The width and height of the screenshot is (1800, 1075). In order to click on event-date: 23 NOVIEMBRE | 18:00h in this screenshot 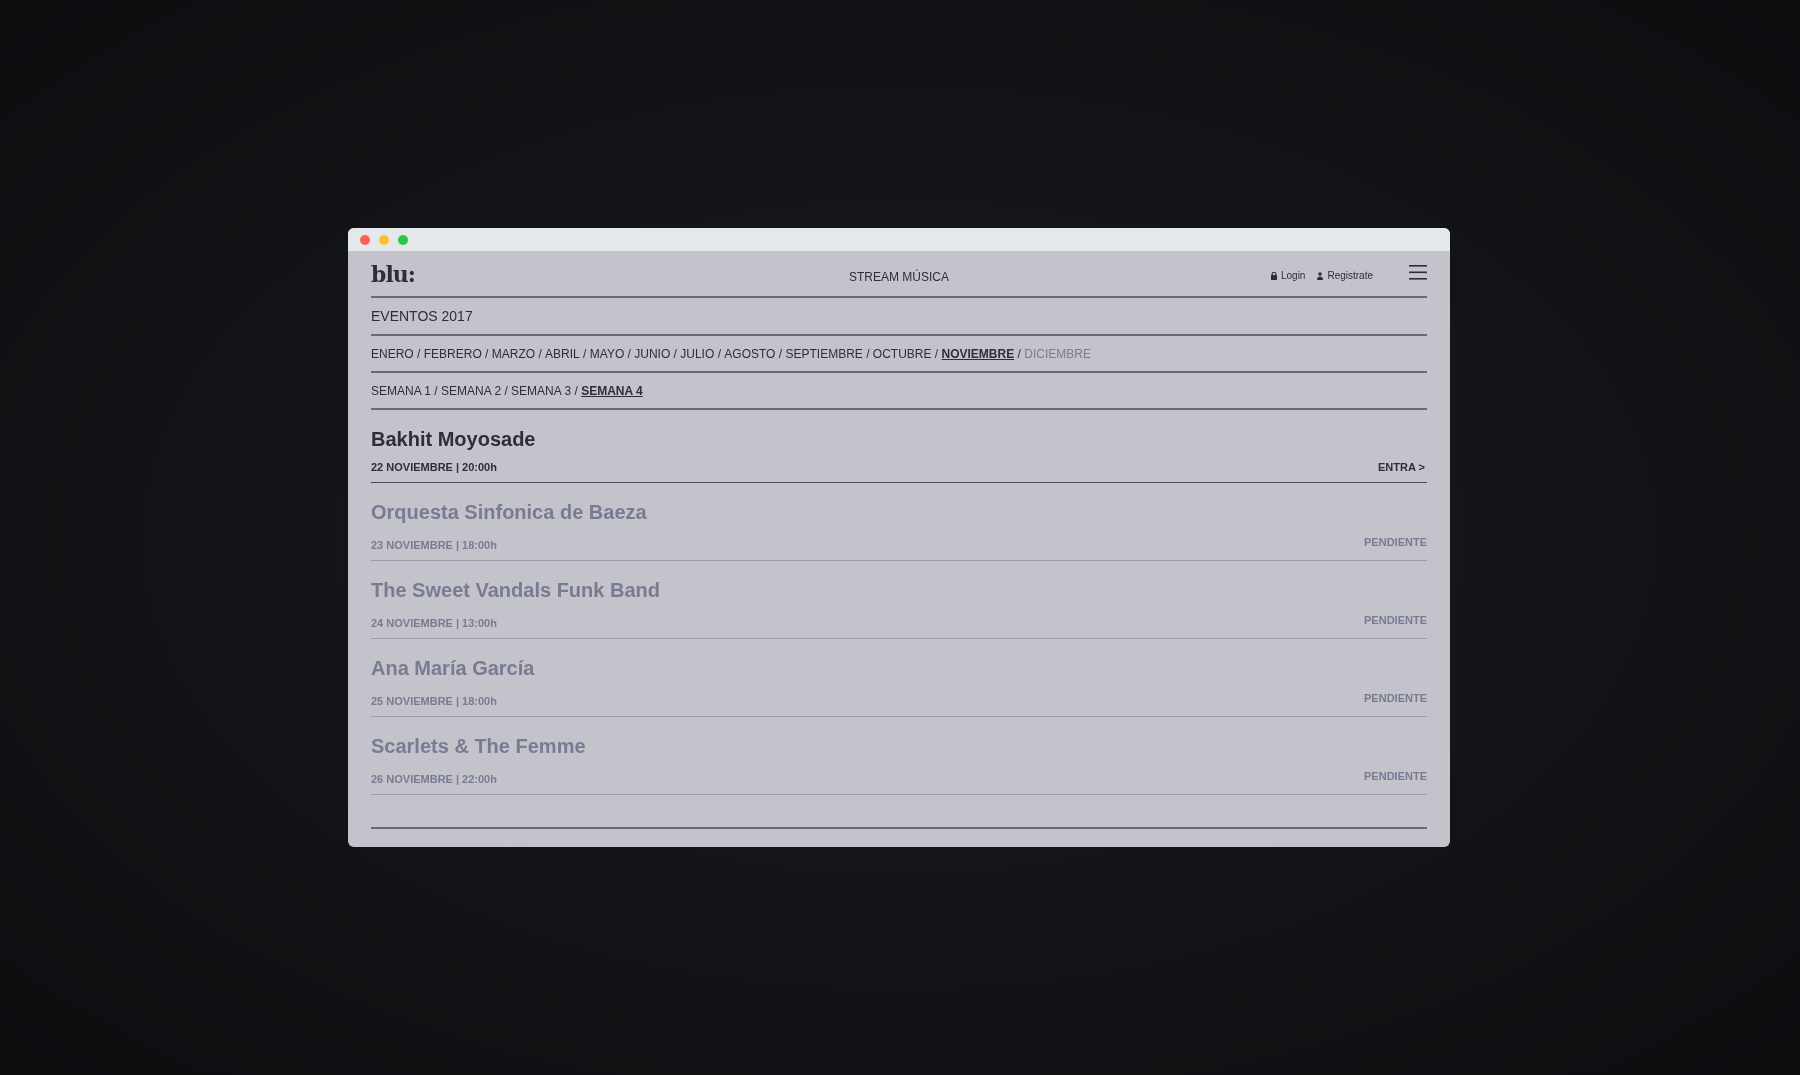, I will do `click(434, 545)`.